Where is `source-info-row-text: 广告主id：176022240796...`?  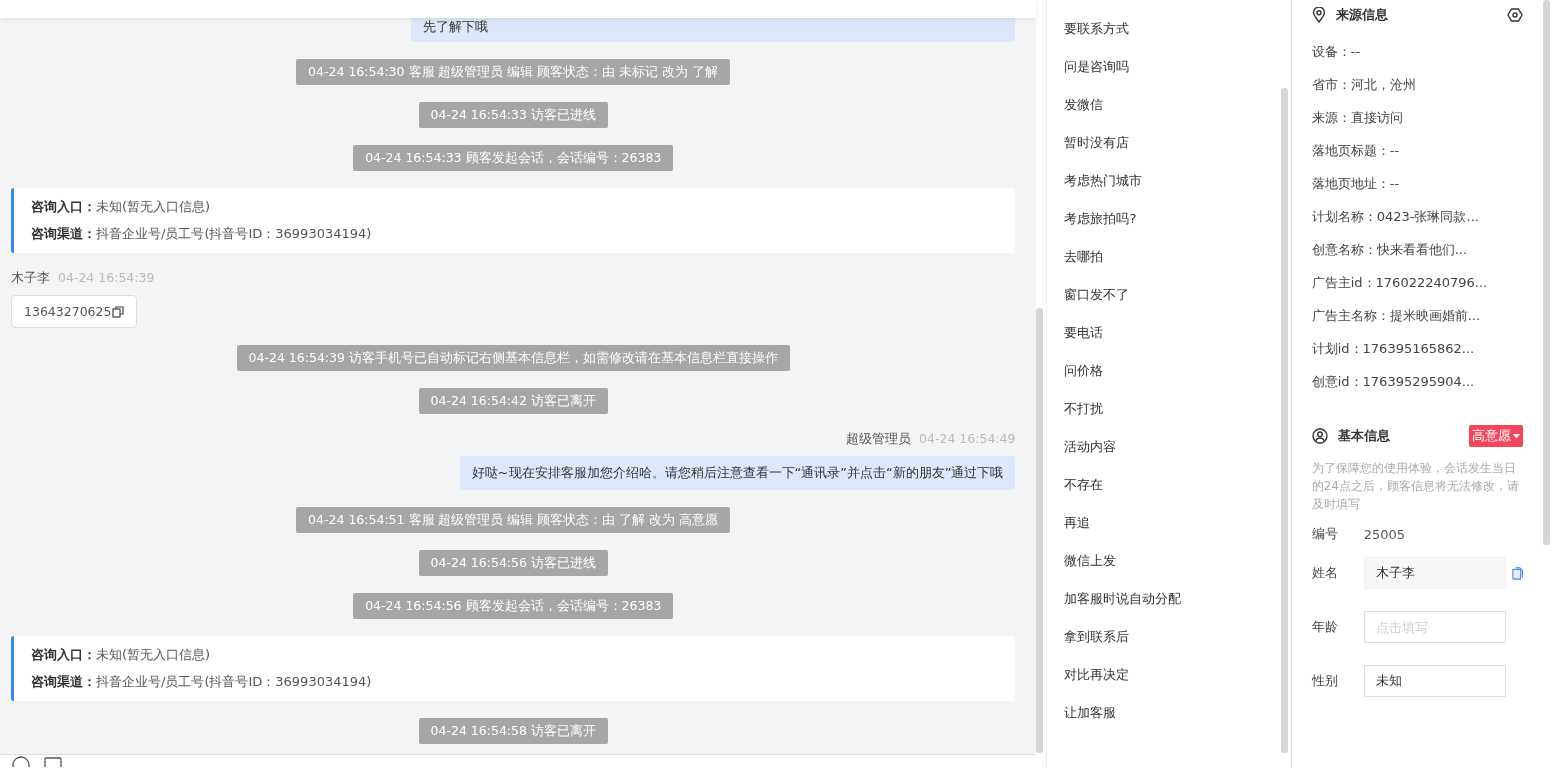
source-info-row-text: 广告主id：176022240796... is located at coordinates (1400, 283).